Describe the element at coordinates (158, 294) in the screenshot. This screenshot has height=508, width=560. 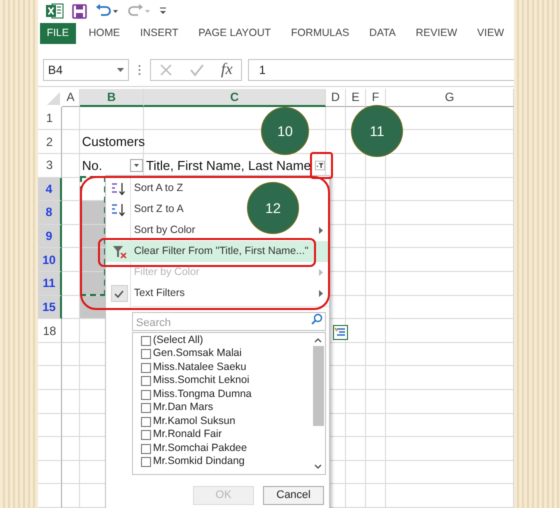
I see `menu-item: Text Filters` at that location.